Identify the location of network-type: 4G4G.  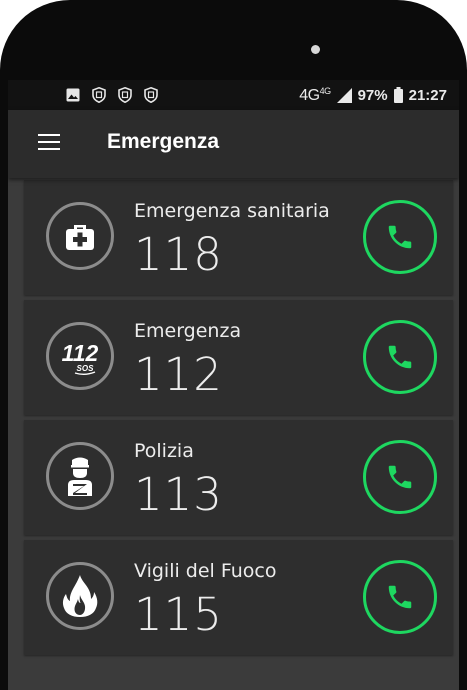
(315, 94).